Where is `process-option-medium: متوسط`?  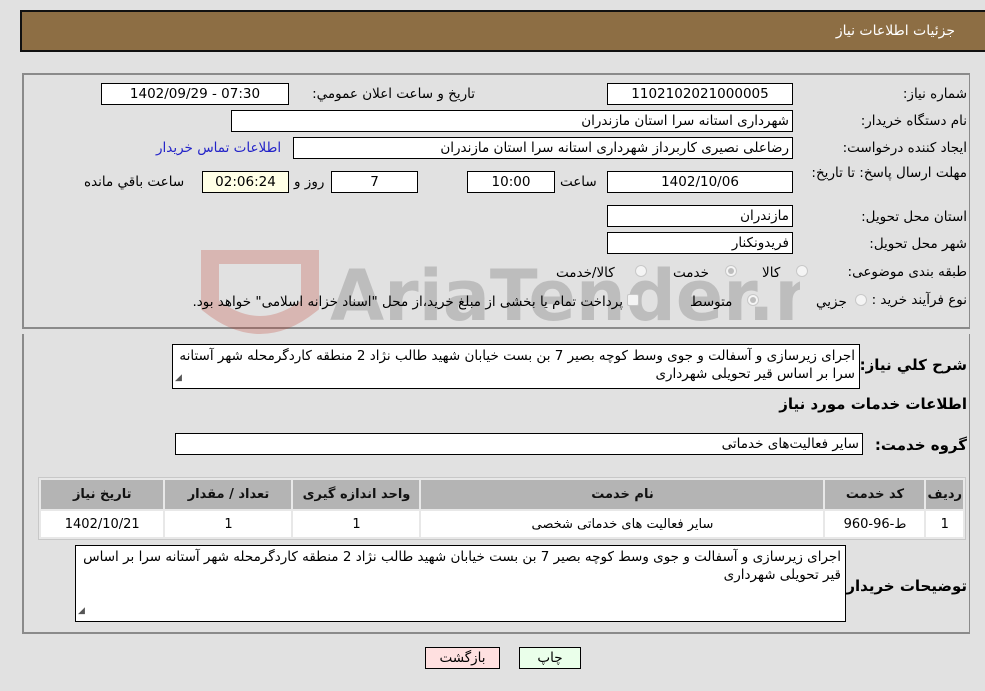
process-option-medium: متوسط is located at coordinates (711, 302).